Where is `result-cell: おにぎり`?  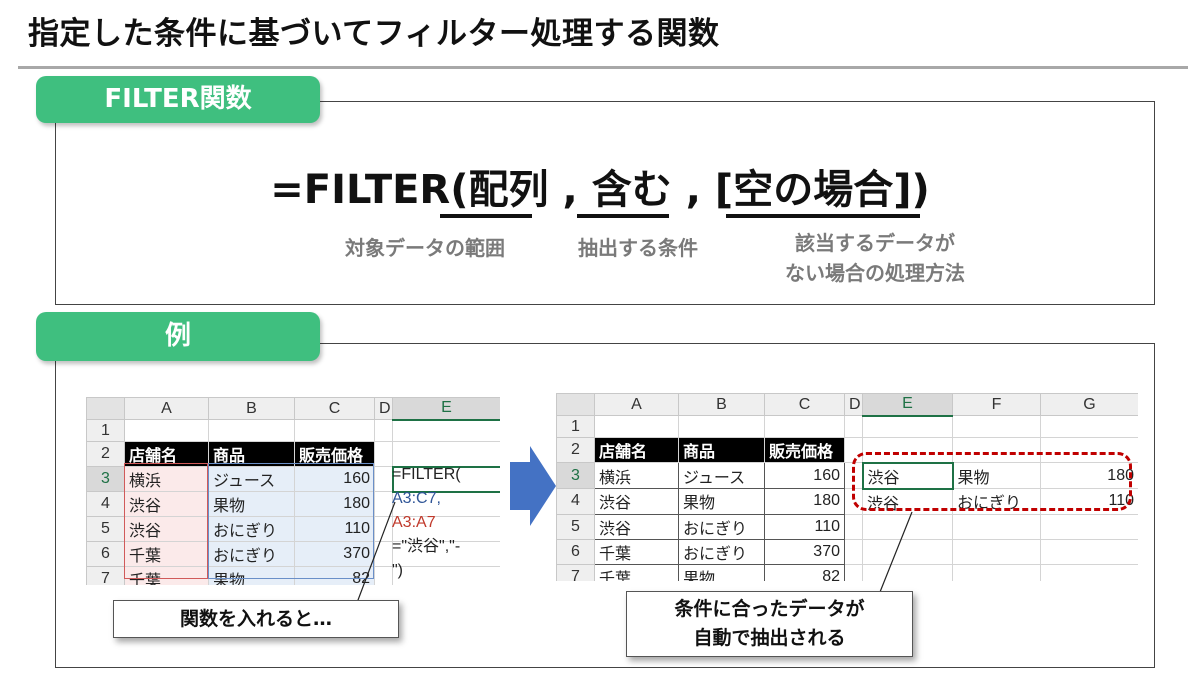 result-cell: おにぎり is located at coordinates (996, 501).